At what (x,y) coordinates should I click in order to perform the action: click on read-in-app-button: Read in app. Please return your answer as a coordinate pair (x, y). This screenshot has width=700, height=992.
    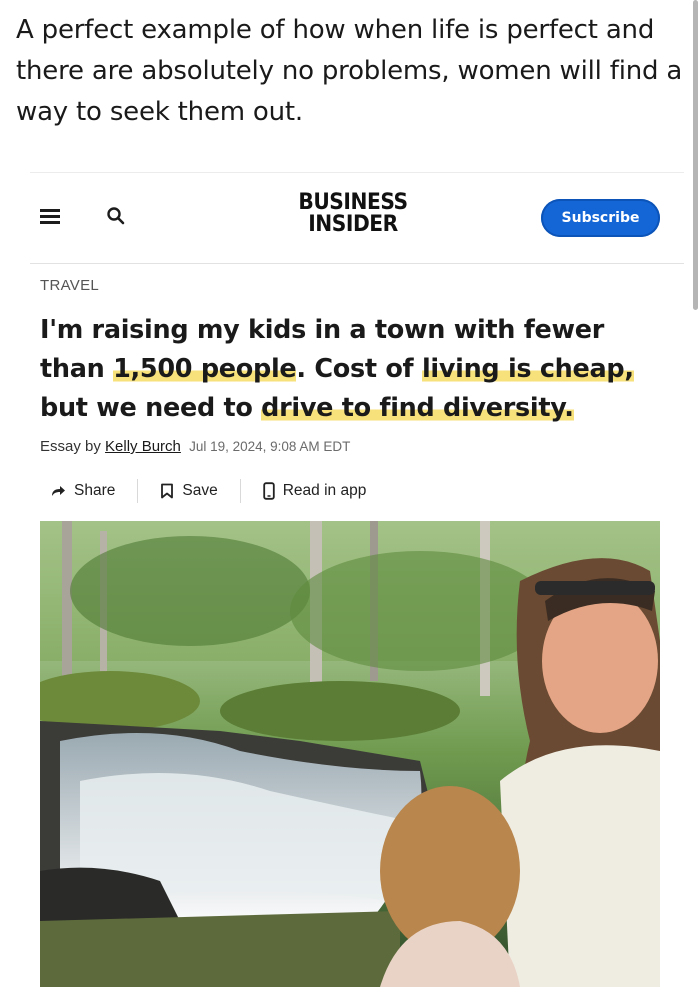
    Looking at the image, I should click on (315, 491).